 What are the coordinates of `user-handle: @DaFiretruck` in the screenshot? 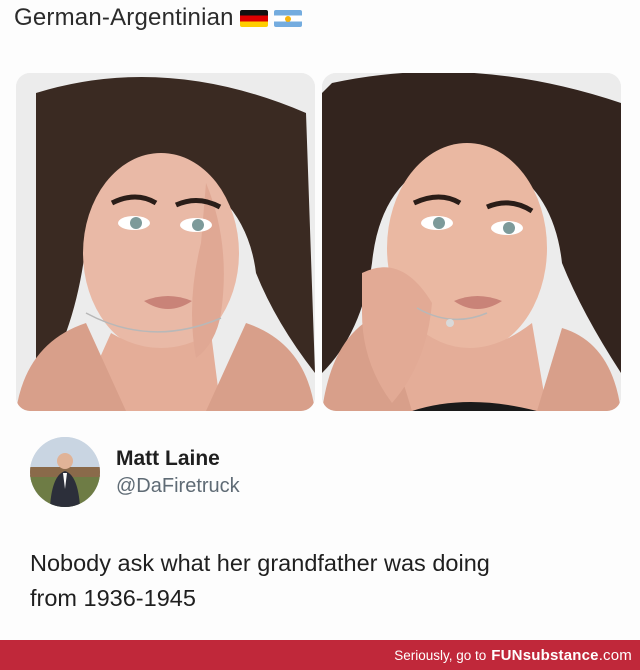 It's located at (178, 486).